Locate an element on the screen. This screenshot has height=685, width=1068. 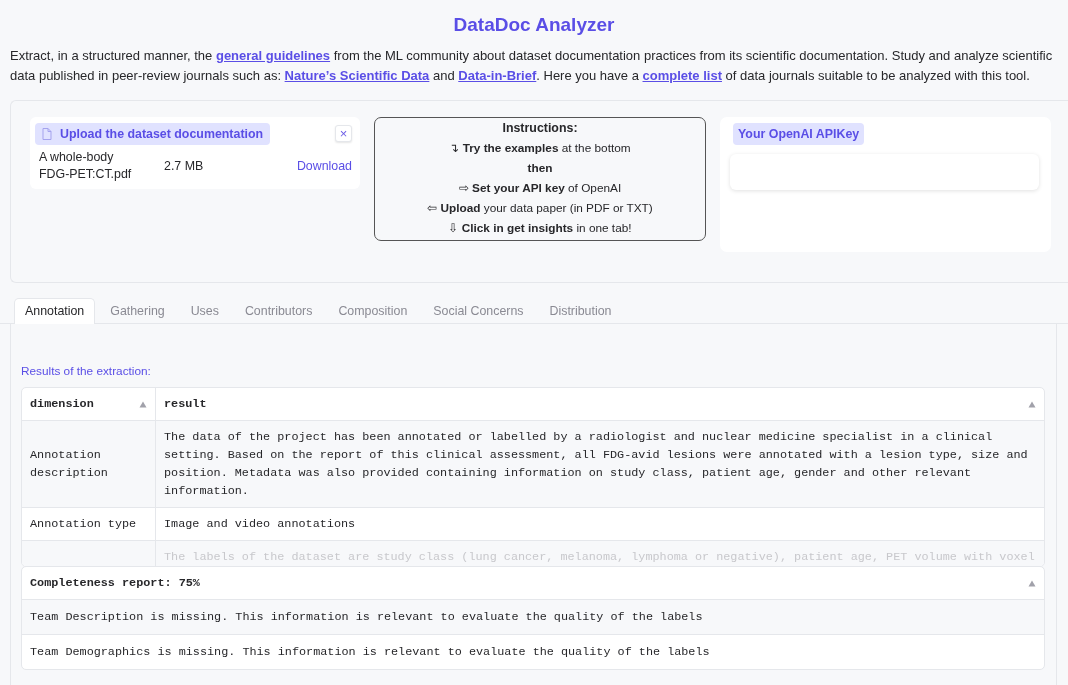
text-link: general guidelines is located at coordinates (273, 55).